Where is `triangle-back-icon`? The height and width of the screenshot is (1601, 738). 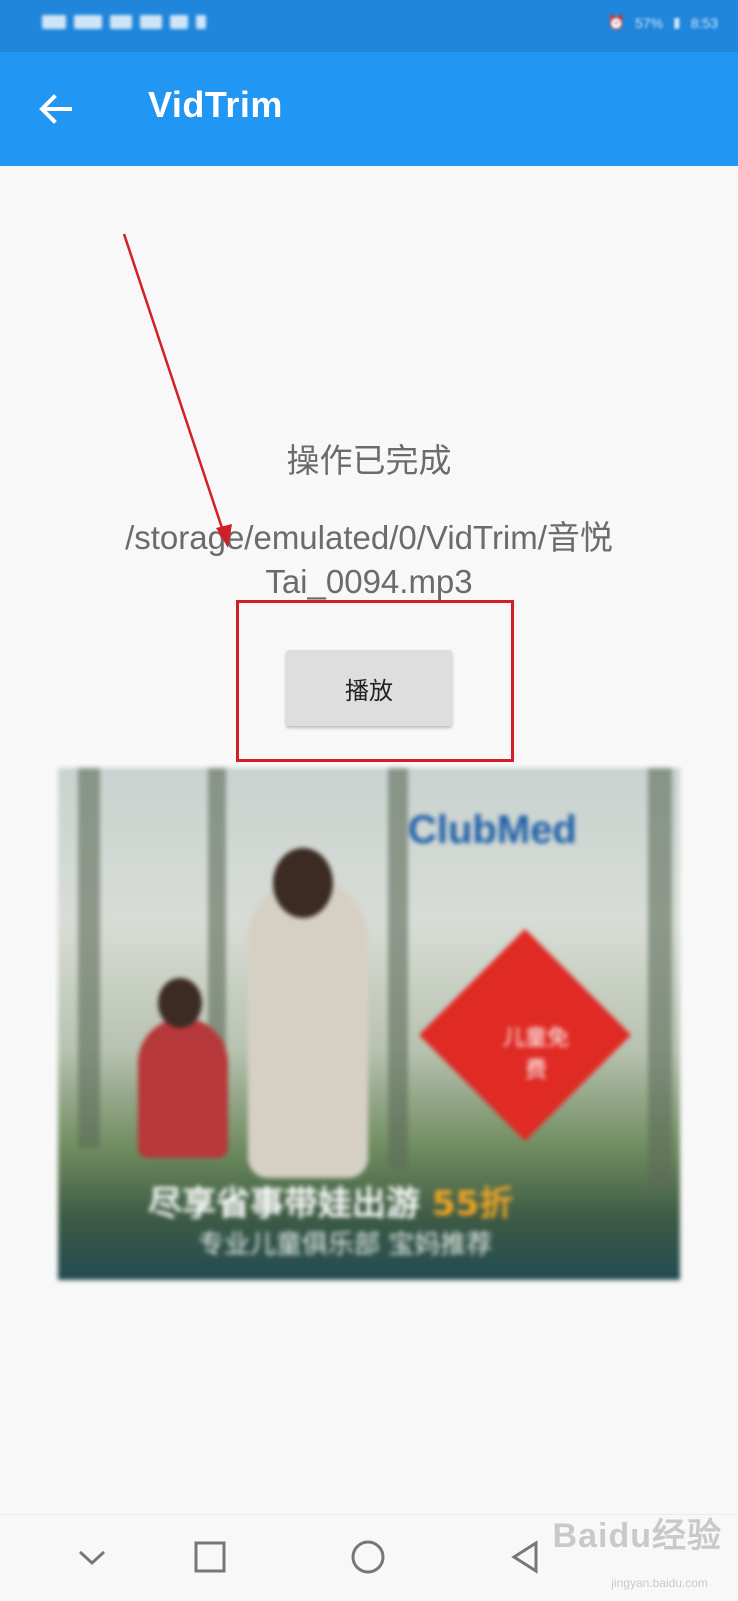 triangle-back-icon is located at coordinates (524, 1557).